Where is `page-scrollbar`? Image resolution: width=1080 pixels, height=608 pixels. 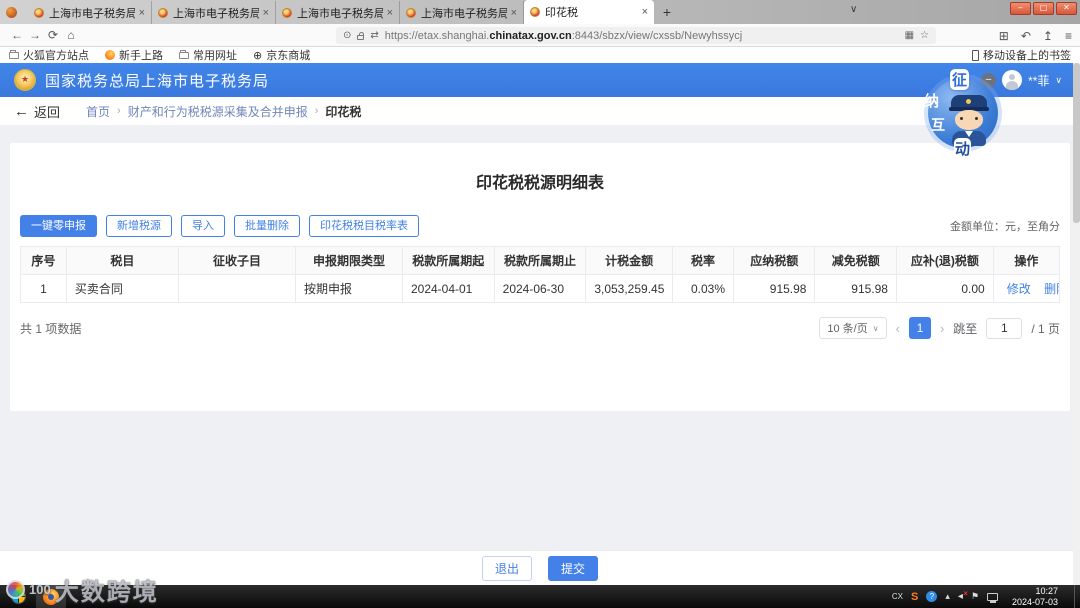 page-scrollbar is located at coordinates (1076, 324).